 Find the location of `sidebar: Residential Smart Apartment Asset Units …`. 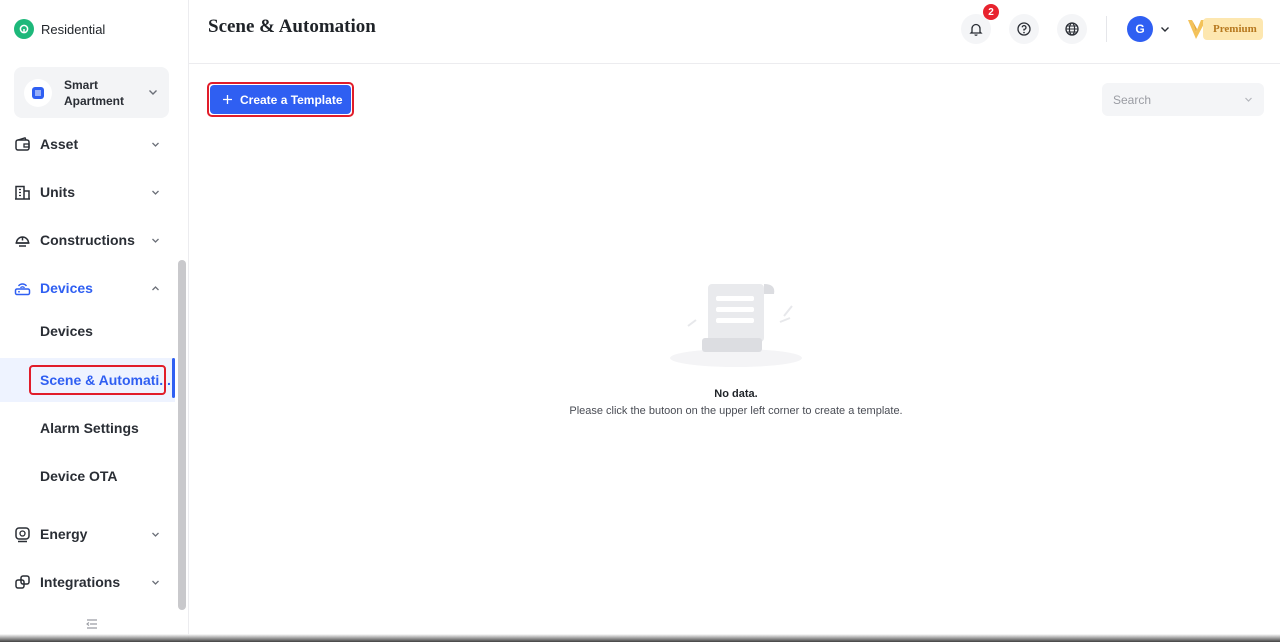

sidebar: Residential Smart Apartment Asset Units … is located at coordinates (94, 321).